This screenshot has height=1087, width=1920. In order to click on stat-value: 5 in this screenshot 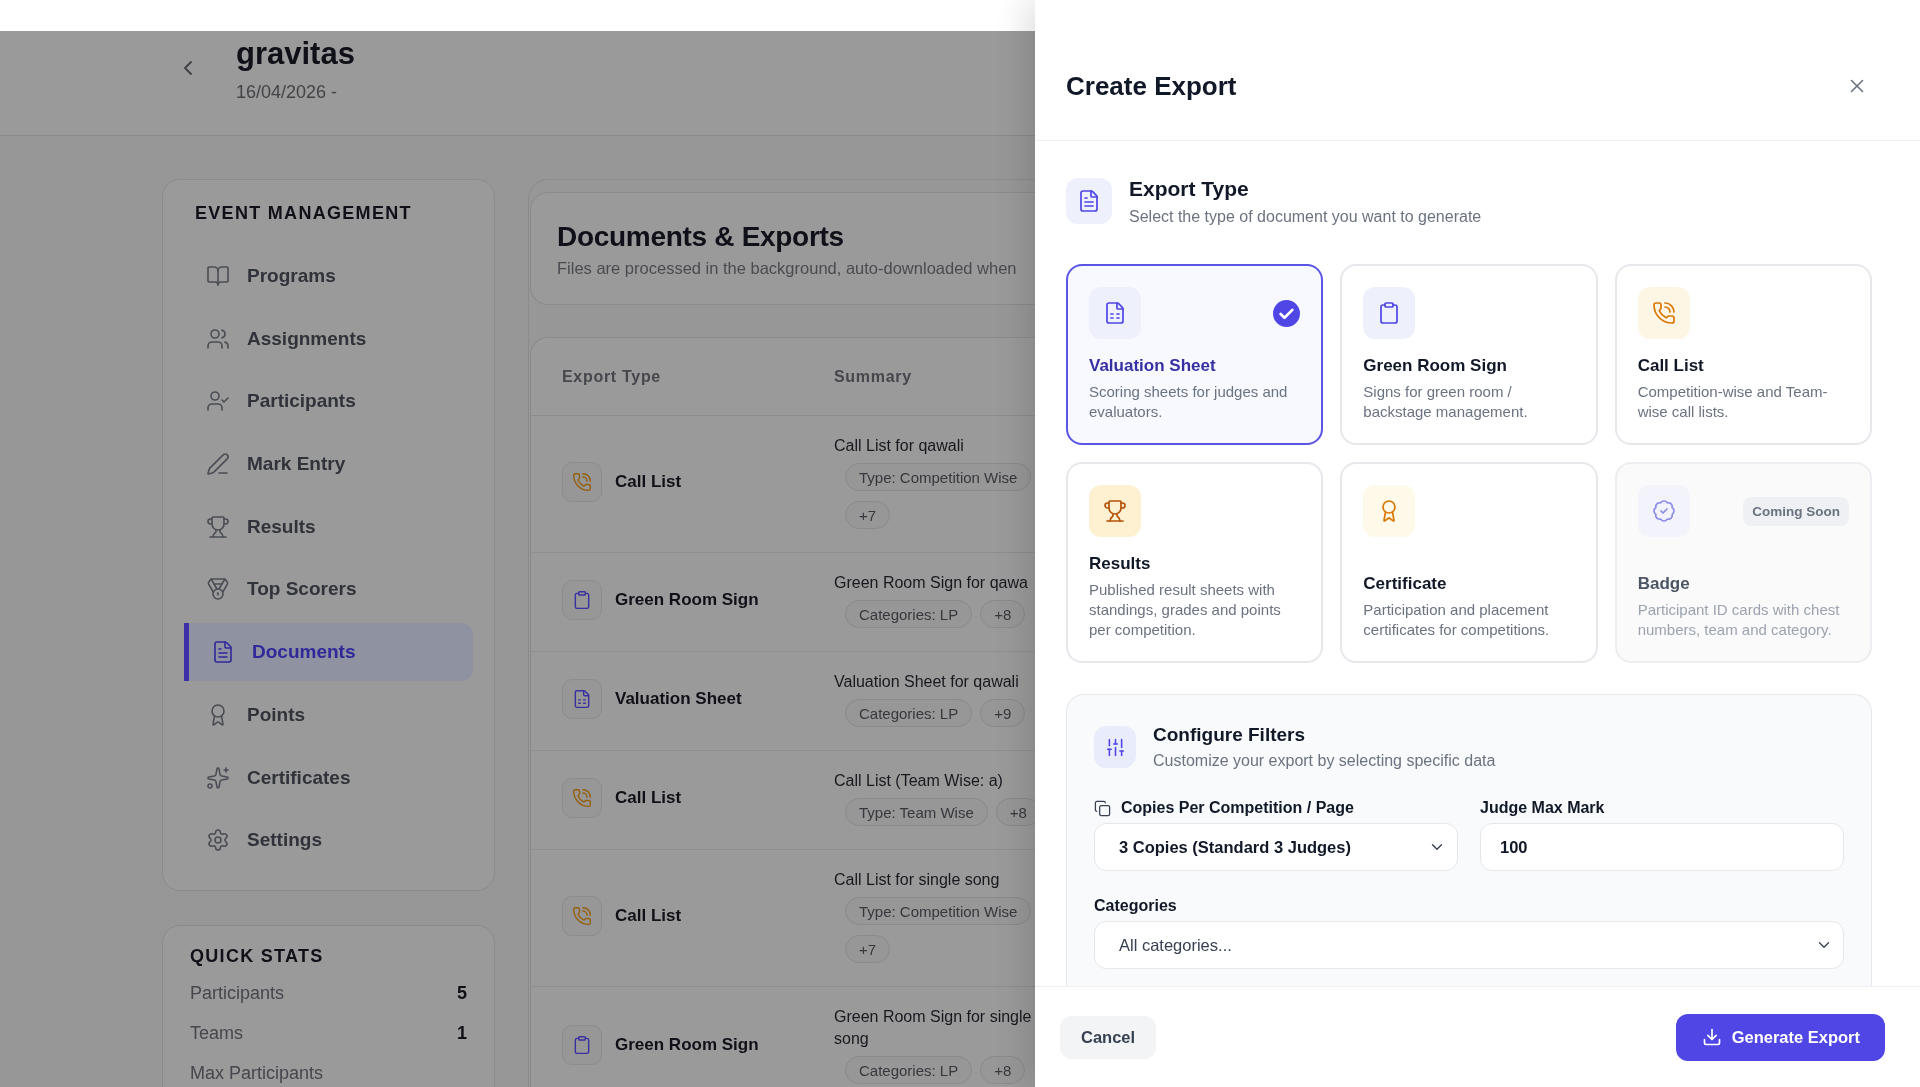, I will do `click(462, 994)`.